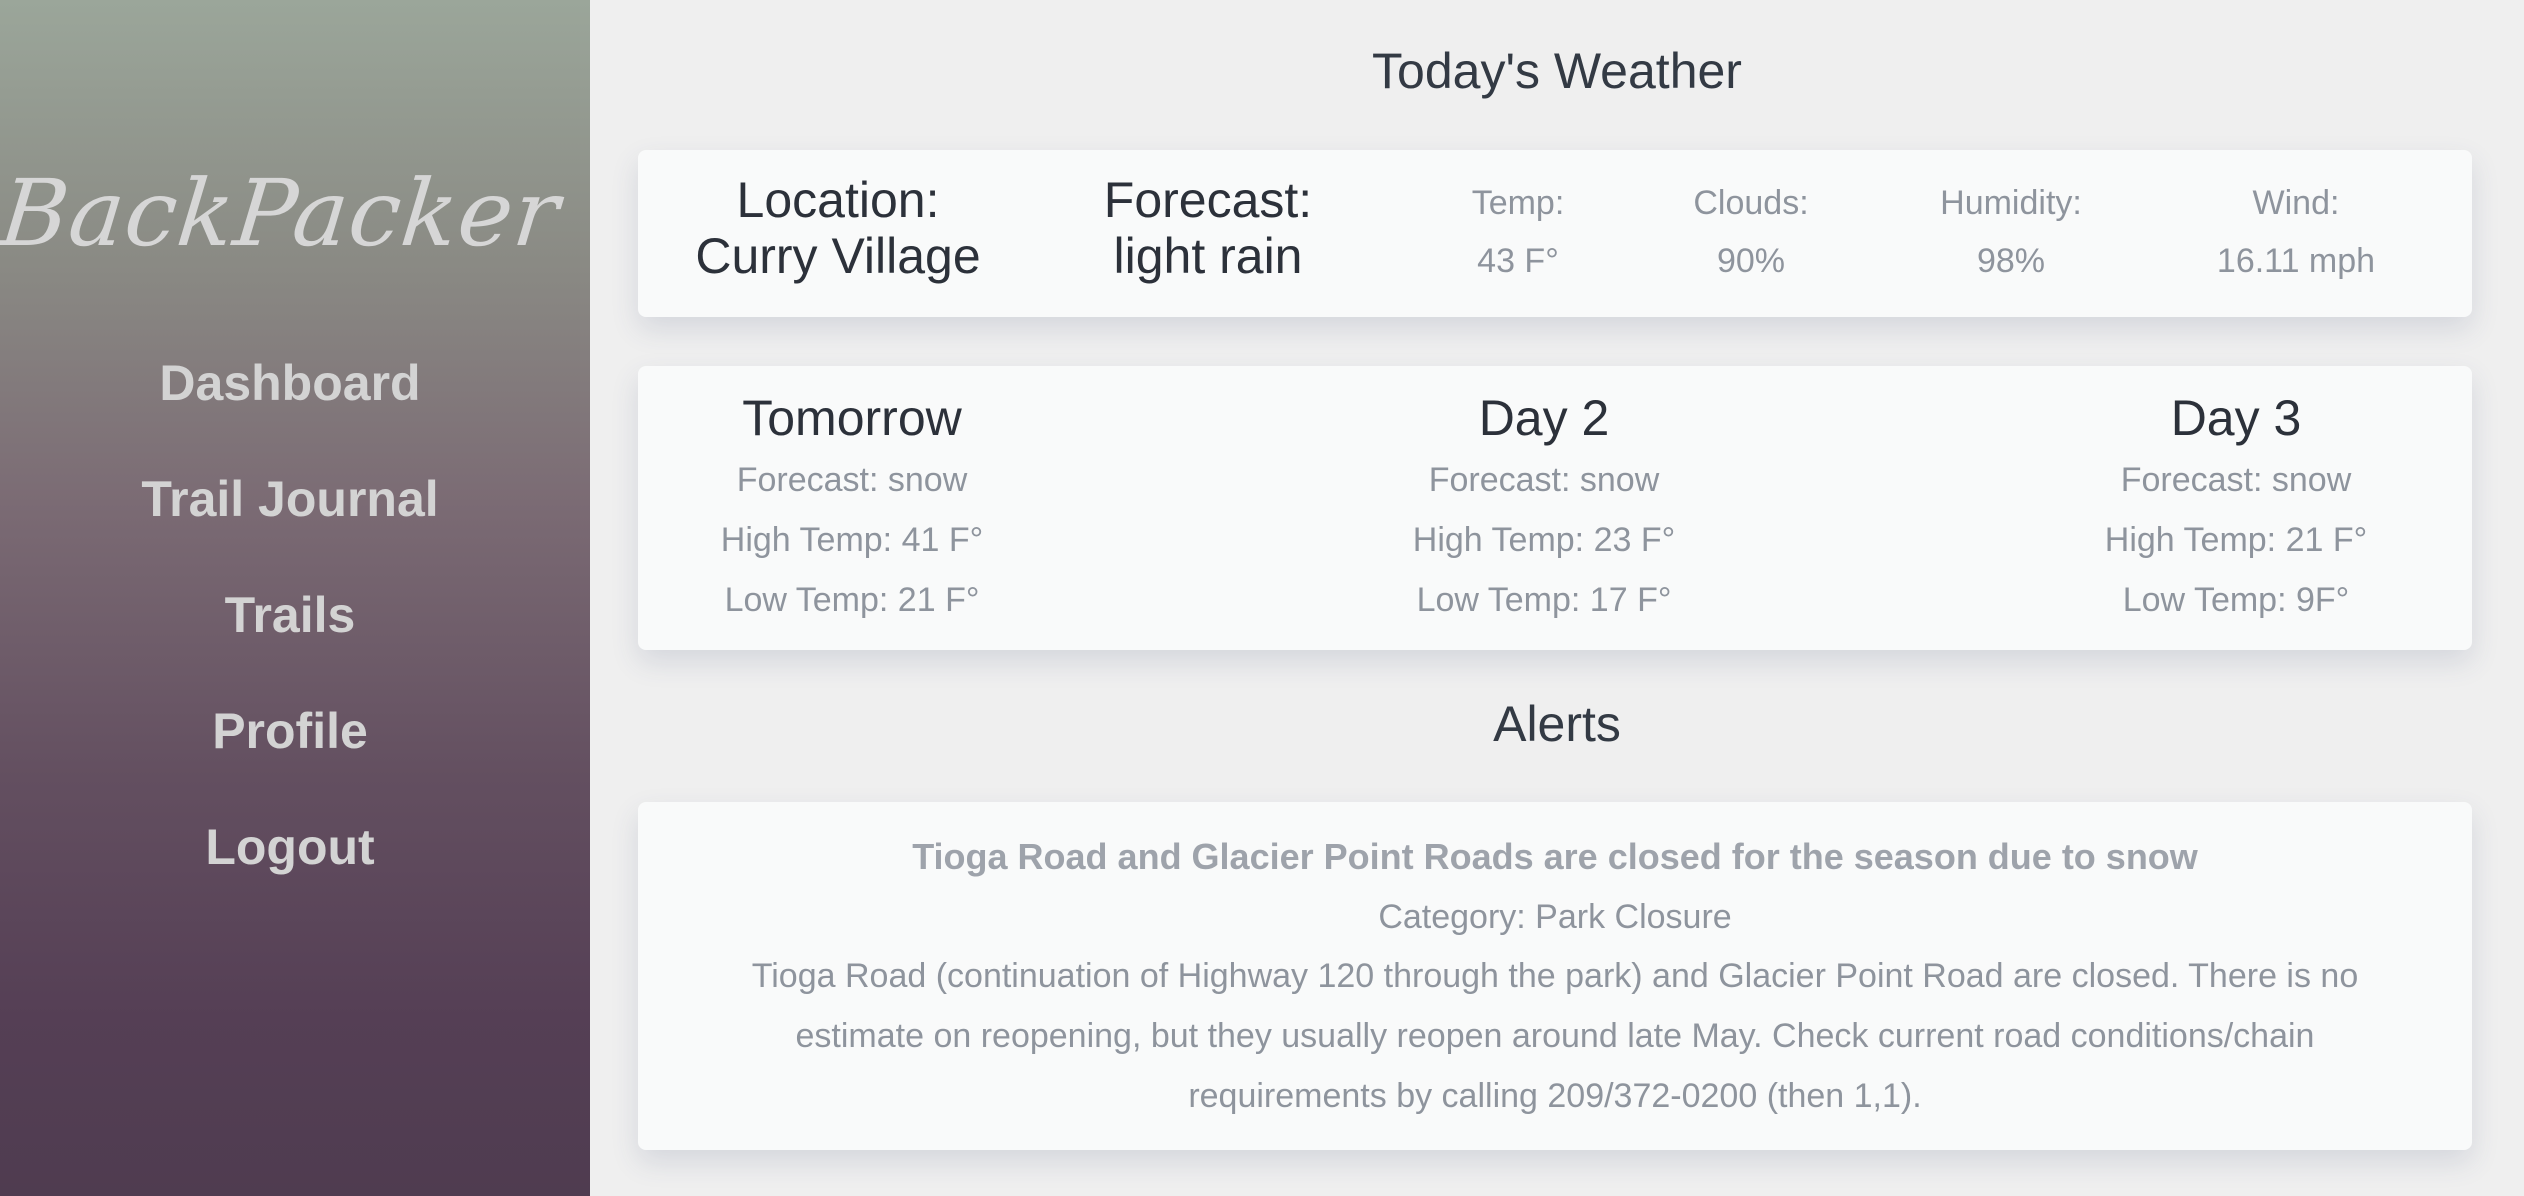  Describe the element at coordinates (1544, 418) in the screenshot. I see `day-title: Day 2` at that location.